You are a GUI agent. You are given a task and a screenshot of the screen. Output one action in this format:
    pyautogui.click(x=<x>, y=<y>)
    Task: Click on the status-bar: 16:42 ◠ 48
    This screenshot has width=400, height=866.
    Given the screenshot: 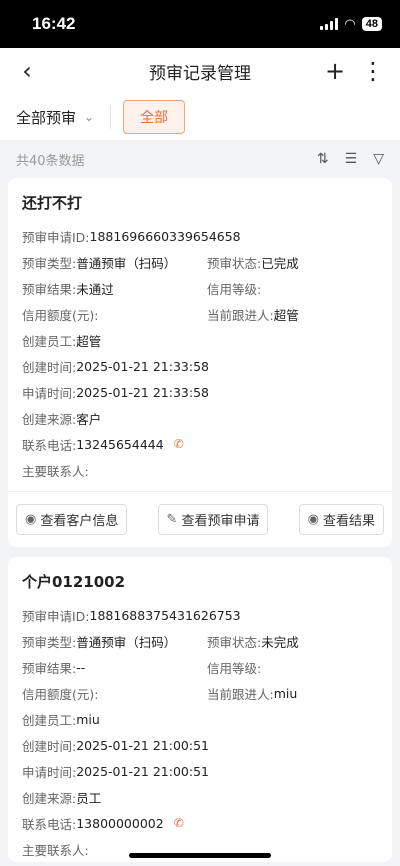 What is the action you would take?
    pyautogui.click(x=200, y=24)
    